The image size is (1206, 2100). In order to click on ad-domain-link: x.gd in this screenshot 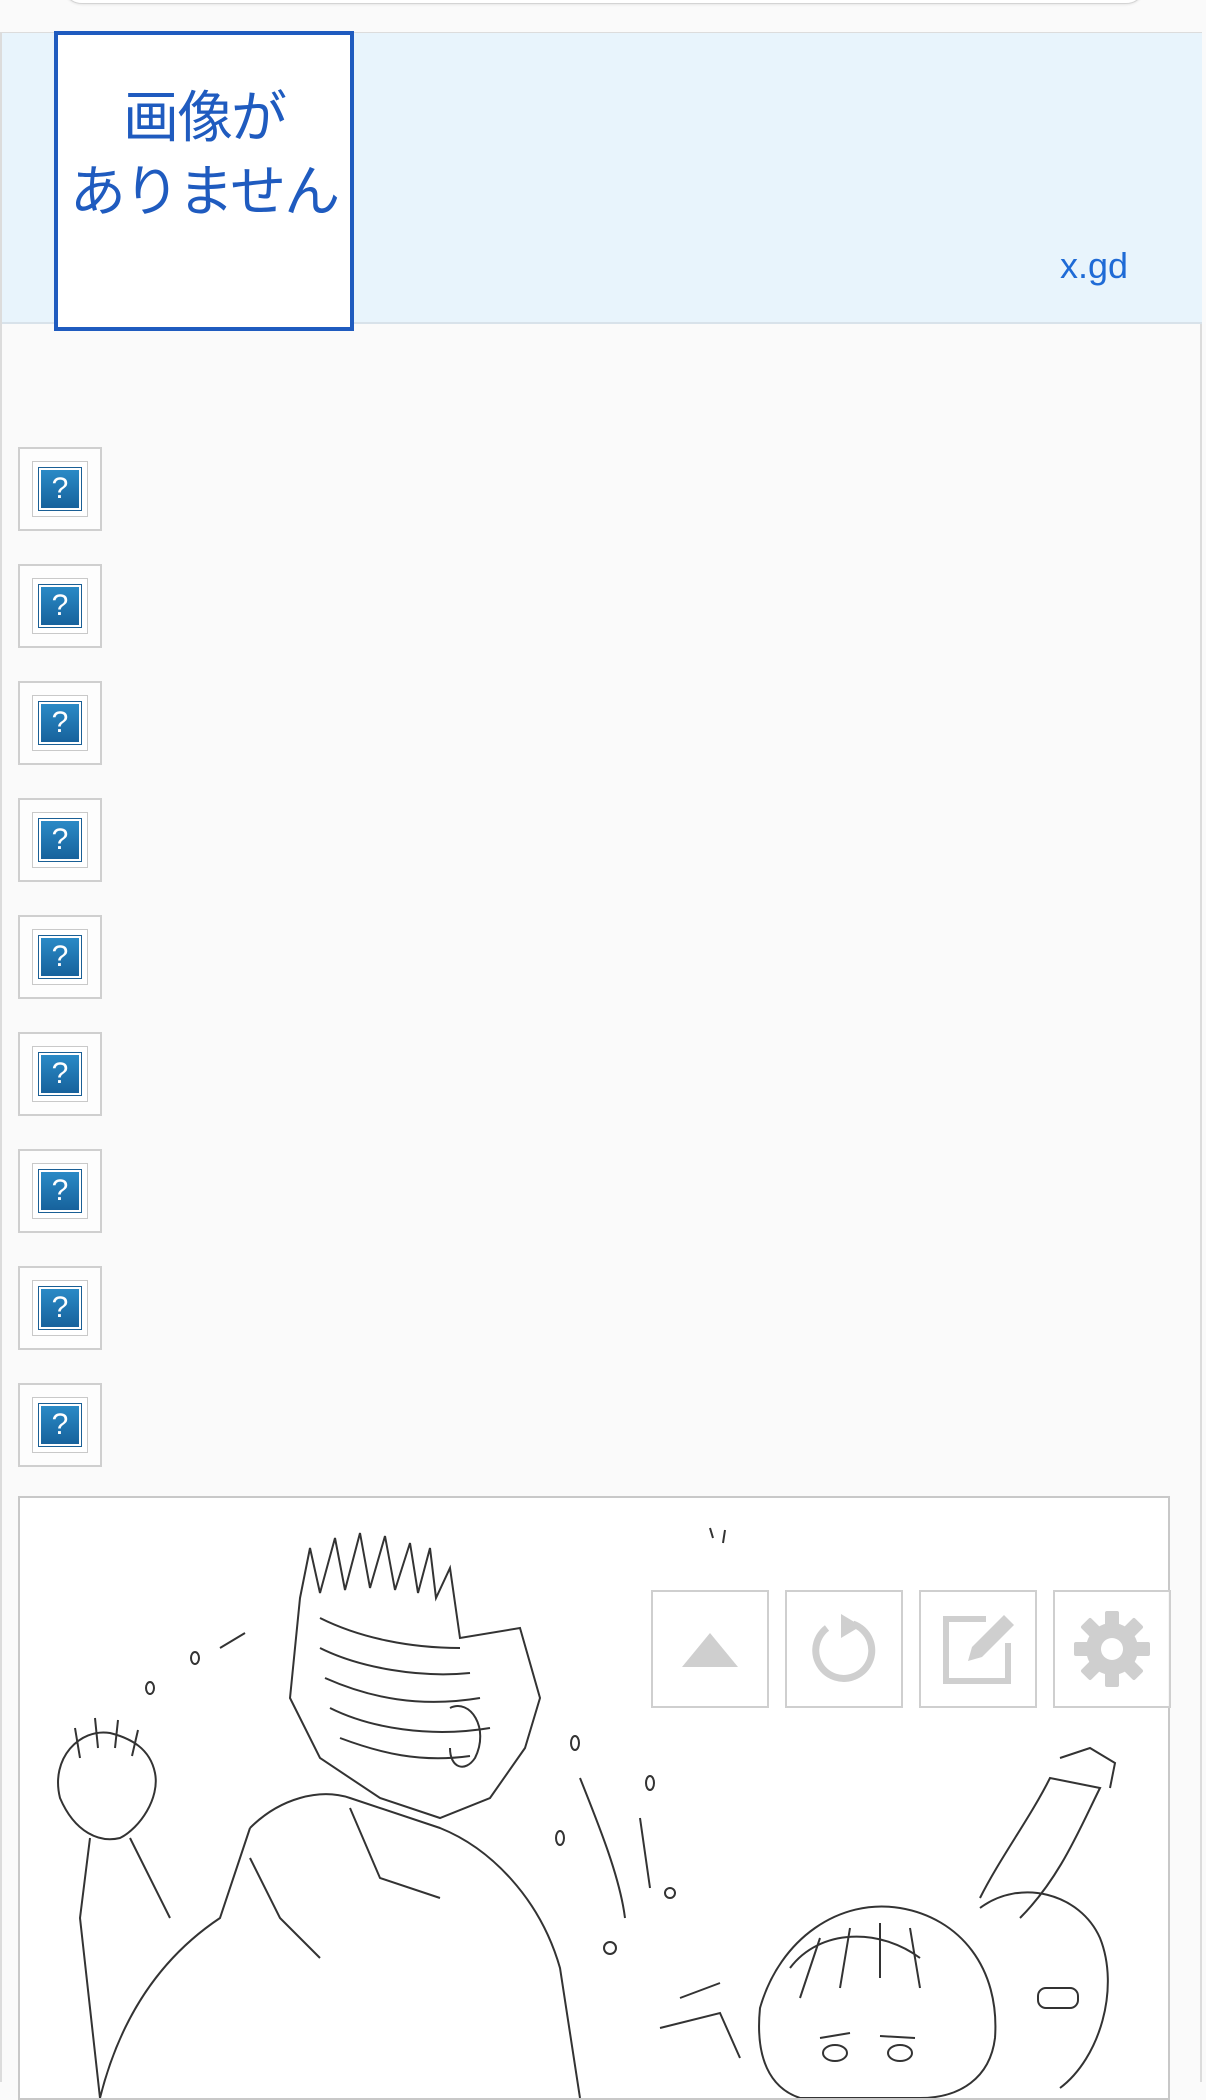, I will do `click(1094, 266)`.